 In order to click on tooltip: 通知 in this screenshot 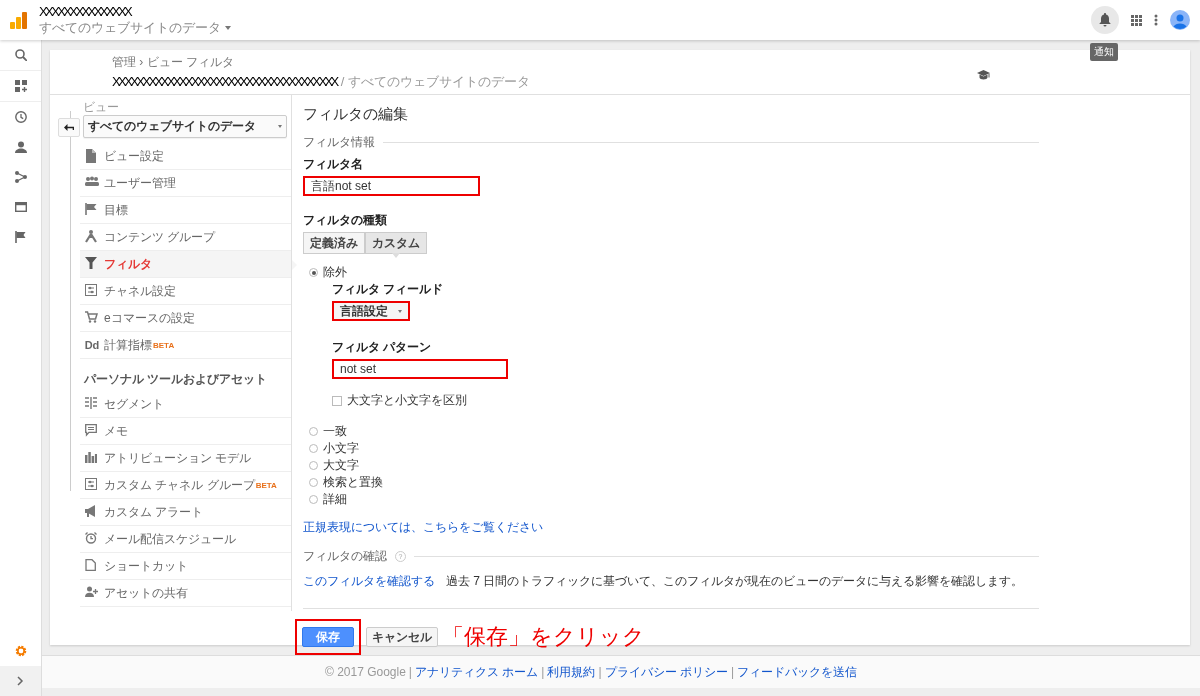, I will do `click(1104, 52)`.